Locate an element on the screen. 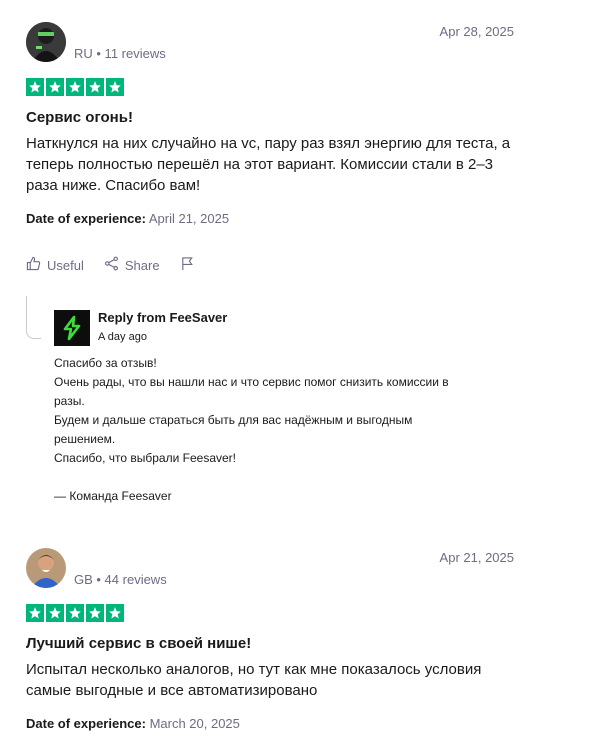  review-title: Лучший сервис в своей нише! is located at coordinates (138, 643).